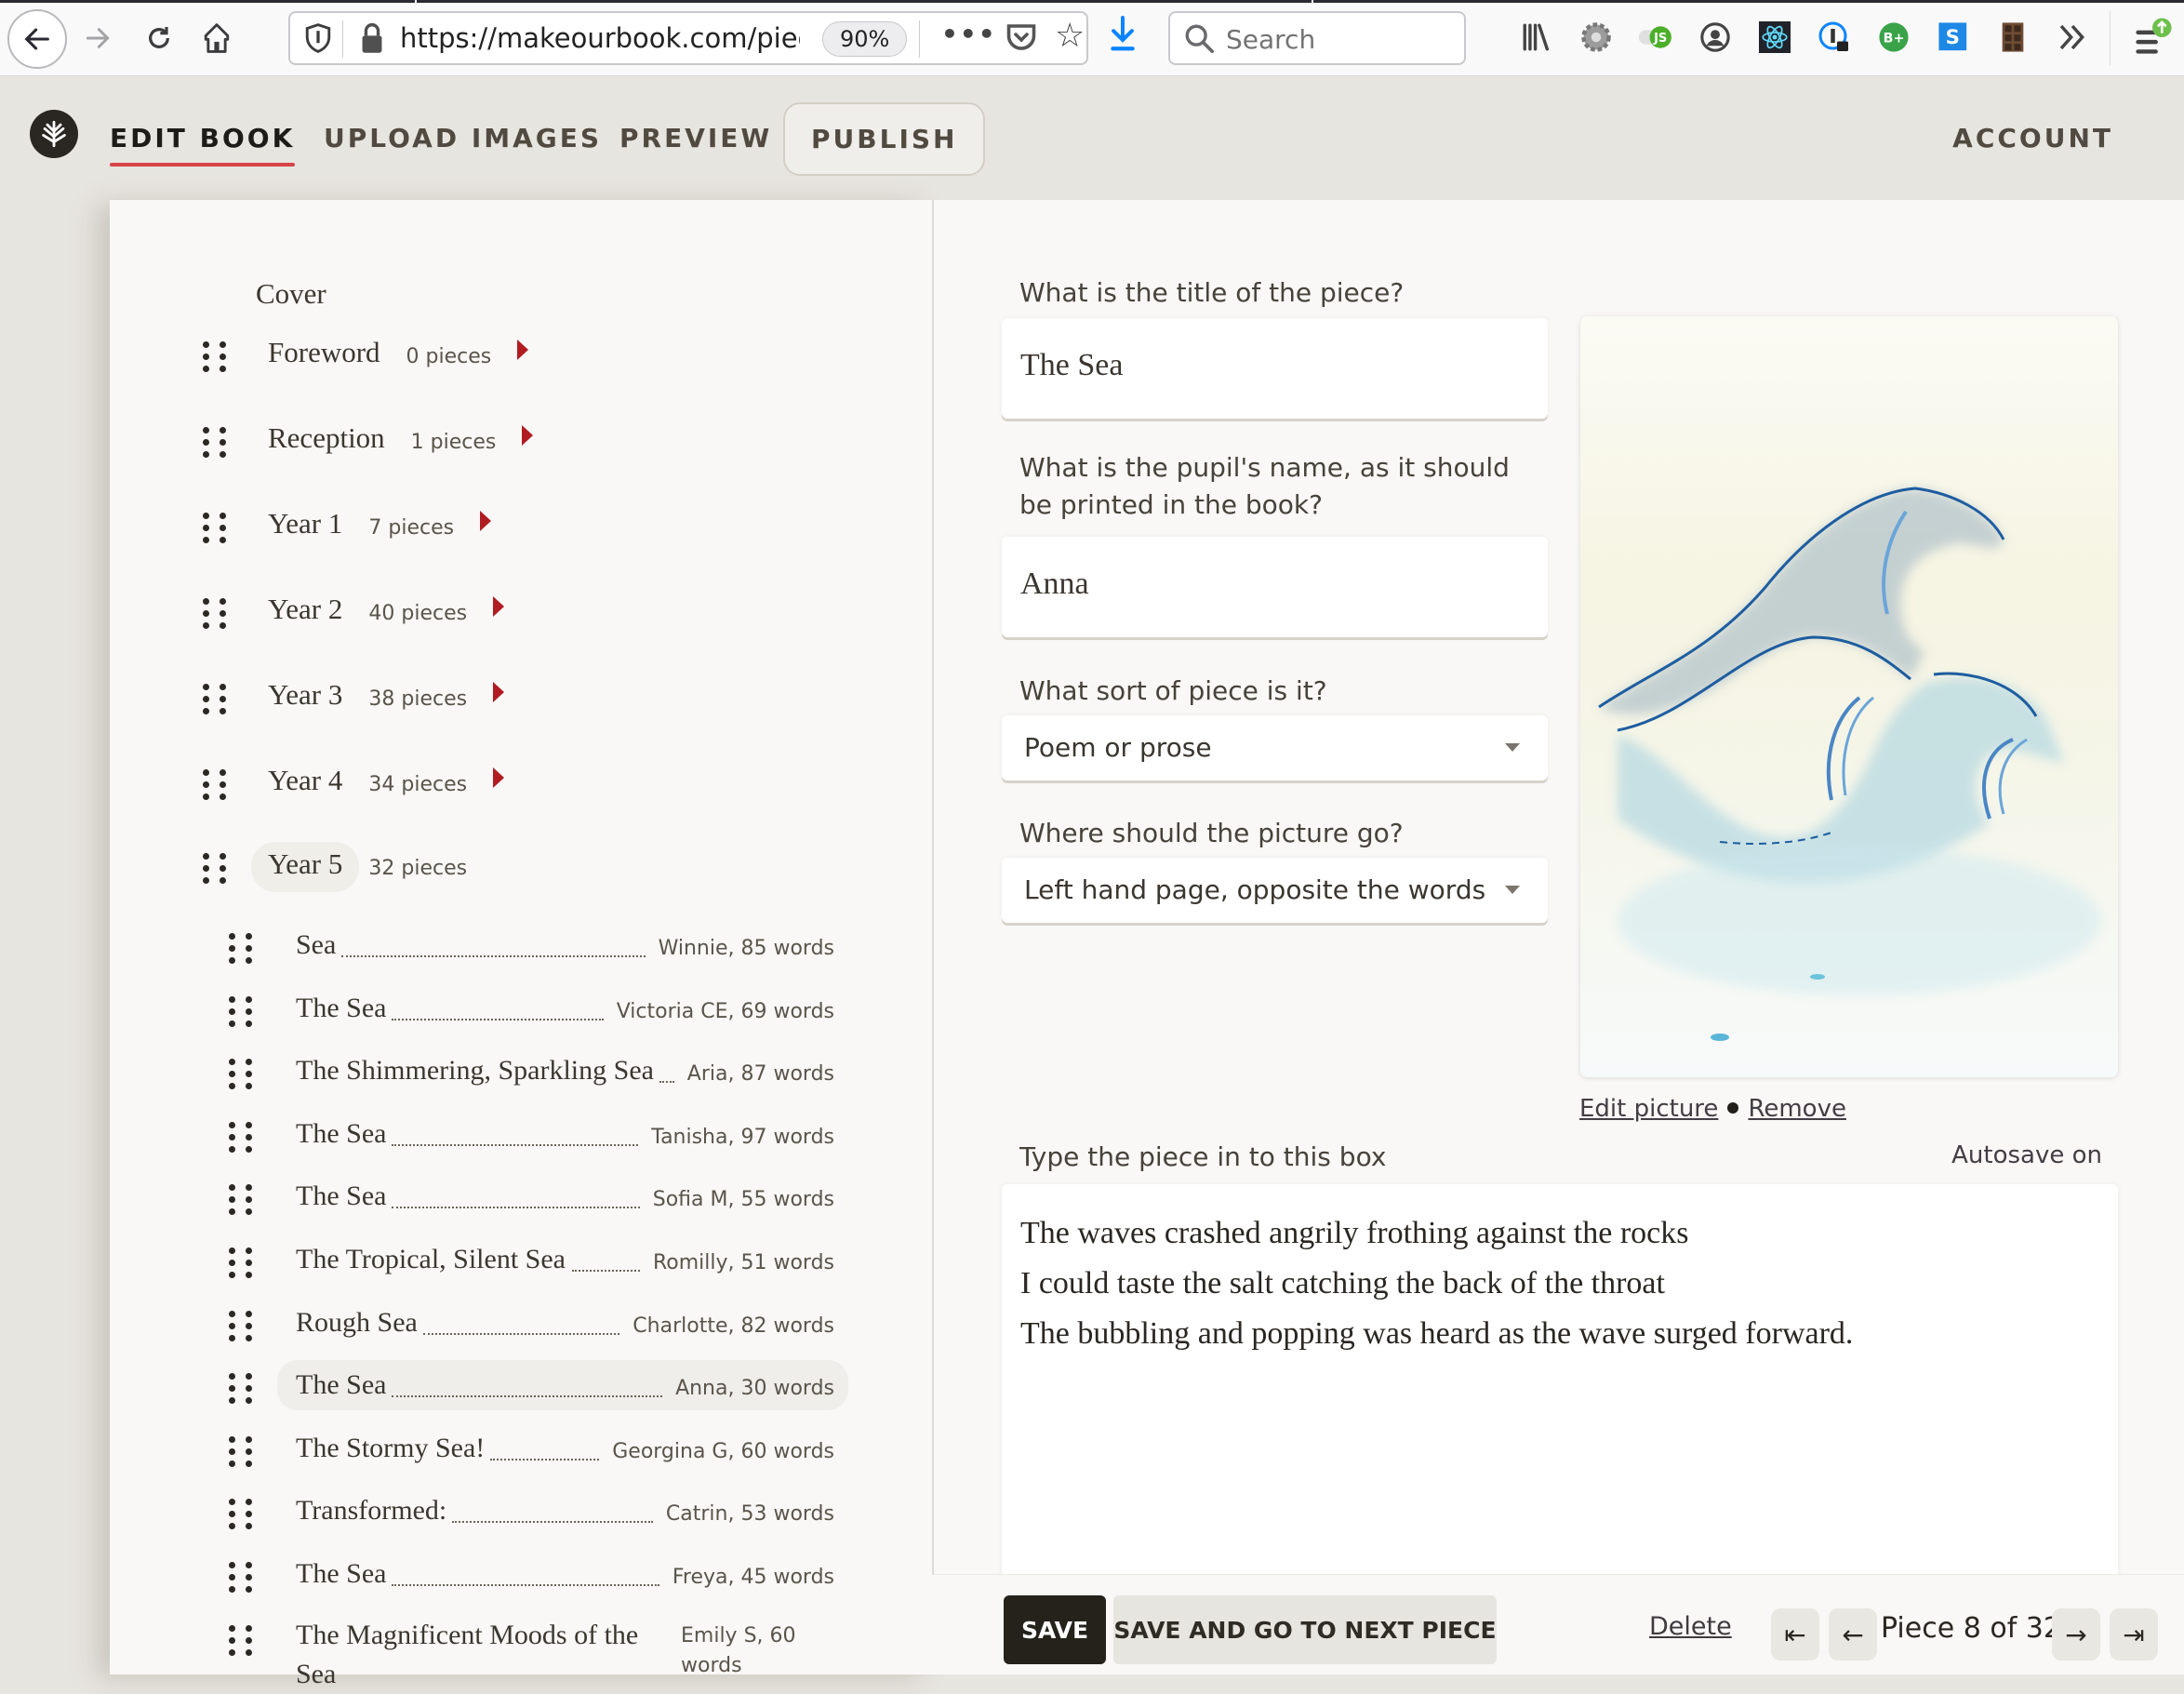 The height and width of the screenshot is (1694, 2184). What do you see at coordinates (305, 609) in the screenshot?
I see `section-name: Year 2` at bounding box center [305, 609].